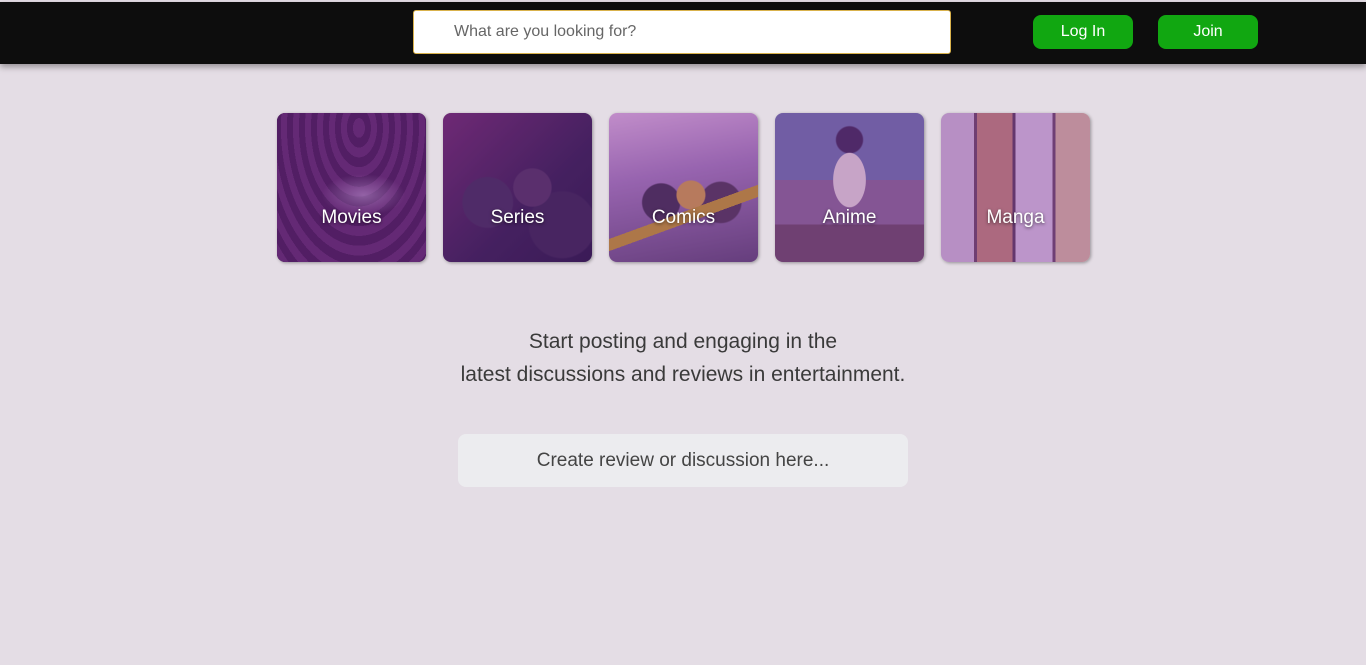 Image resolution: width=1366 pixels, height=665 pixels. Describe the element at coordinates (1208, 32) in the screenshot. I see `join-button: Join` at that location.